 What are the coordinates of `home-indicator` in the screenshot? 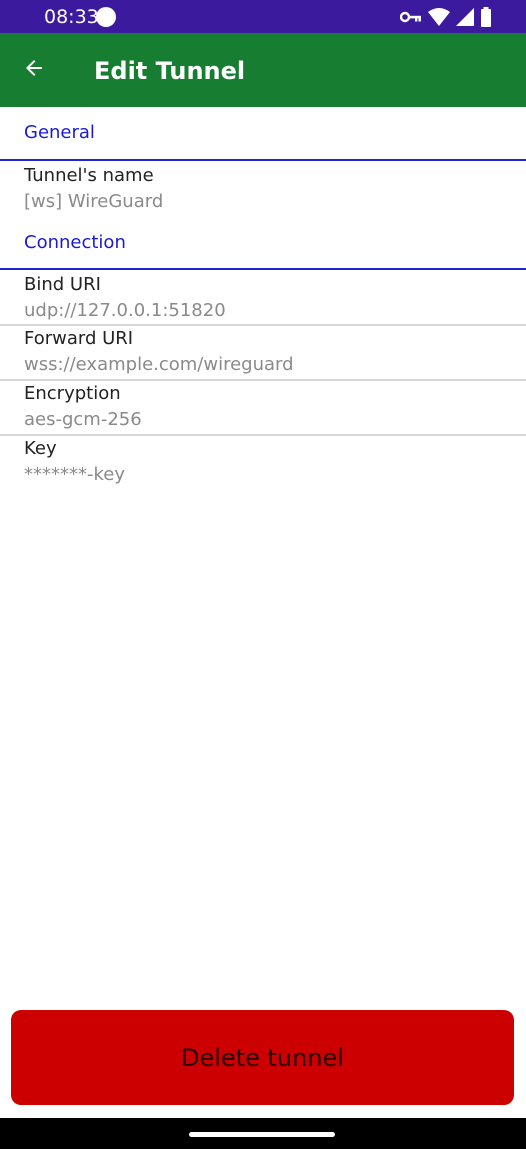 It's located at (262, 1134).